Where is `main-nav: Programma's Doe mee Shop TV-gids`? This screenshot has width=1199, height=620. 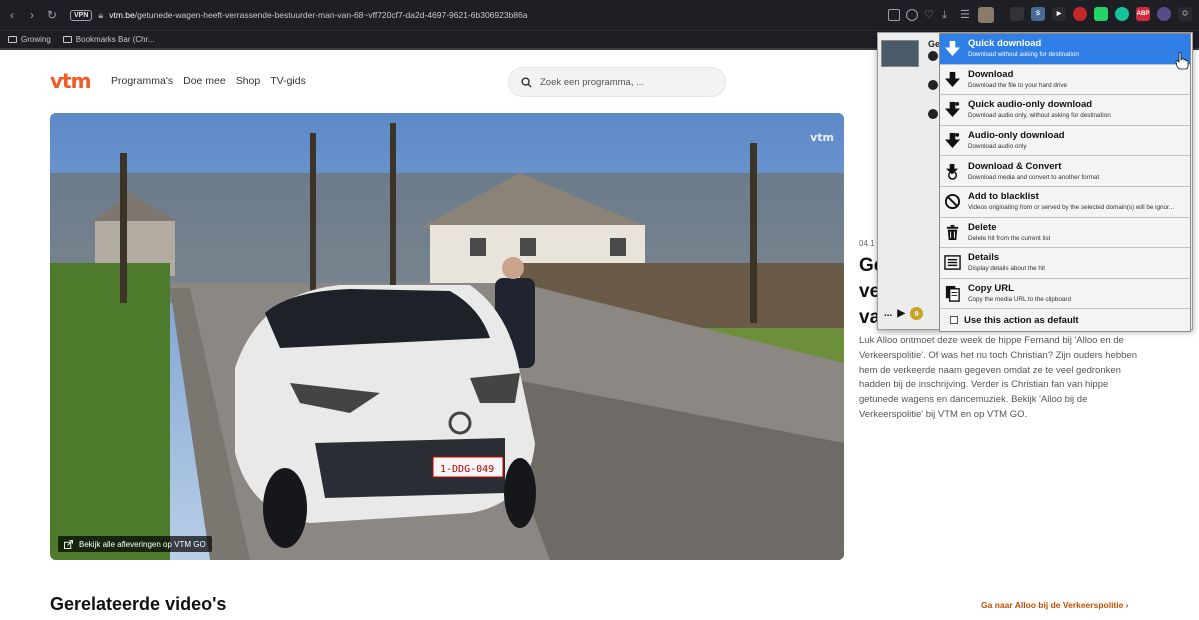
main-nav: Programma's Doe mee Shop TV-gids is located at coordinates (208, 81).